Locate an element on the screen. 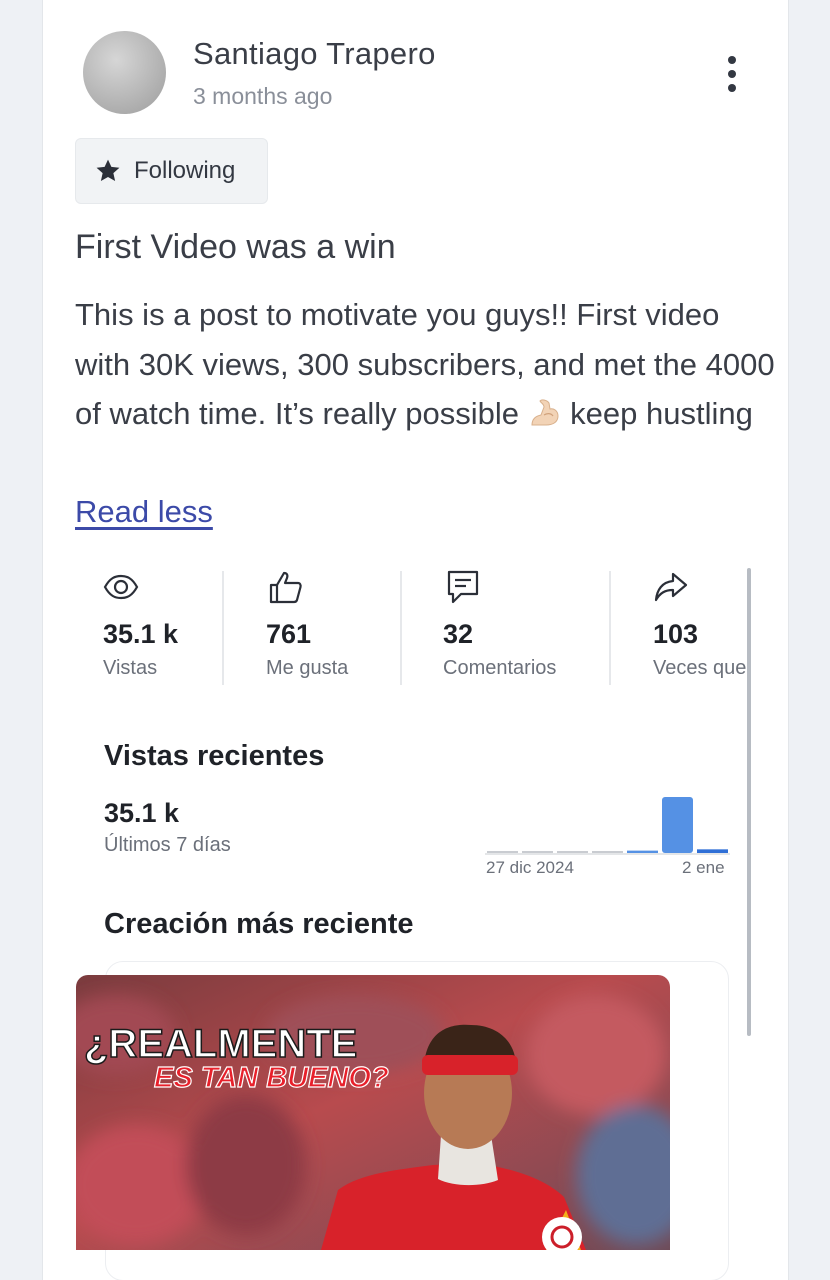  read-less-link: Read less is located at coordinates (144, 512).